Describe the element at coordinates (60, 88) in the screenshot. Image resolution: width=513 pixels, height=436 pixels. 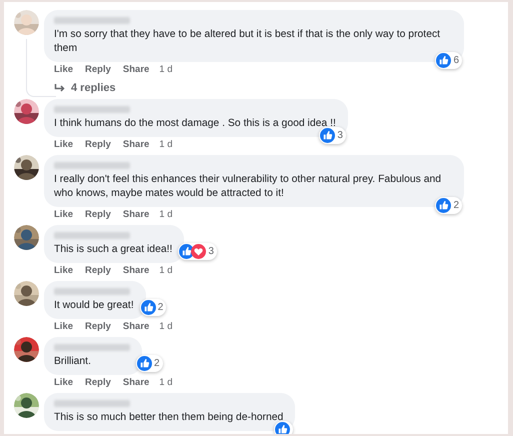
I see `reply-arrow-icon` at that location.